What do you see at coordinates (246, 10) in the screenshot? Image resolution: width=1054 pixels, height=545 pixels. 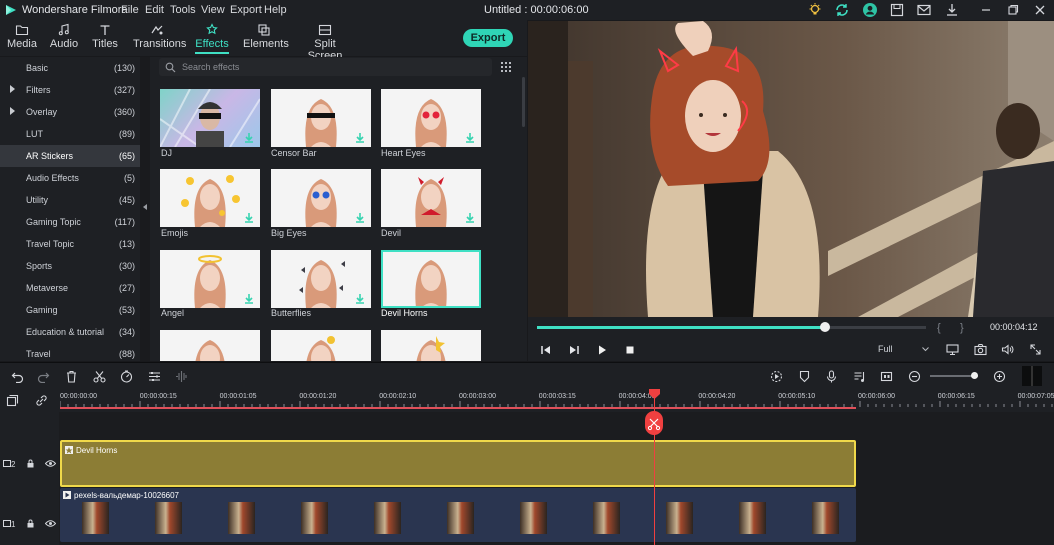 I see `menu-export: Export` at bounding box center [246, 10].